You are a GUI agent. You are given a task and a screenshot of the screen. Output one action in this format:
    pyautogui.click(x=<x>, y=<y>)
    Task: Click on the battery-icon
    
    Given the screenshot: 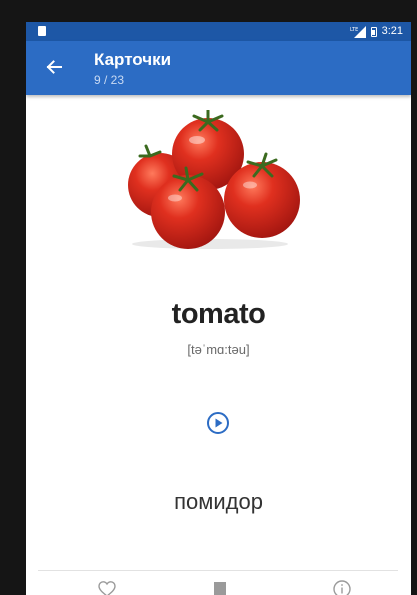 What is the action you would take?
    pyautogui.click(x=373, y=31)
    